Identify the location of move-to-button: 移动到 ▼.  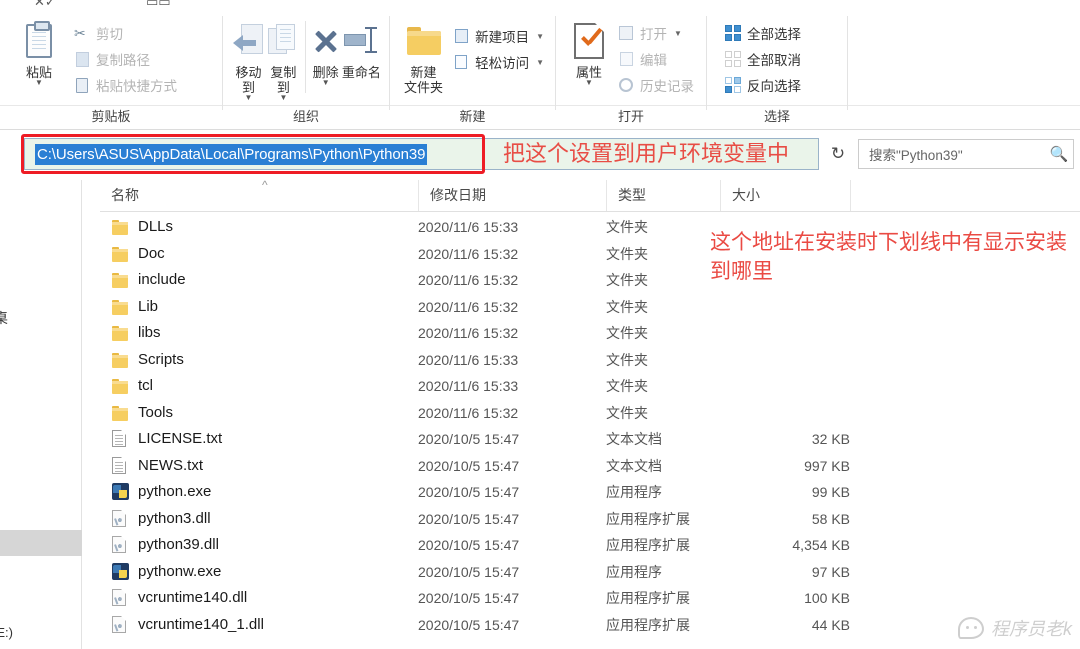
(248, 58).